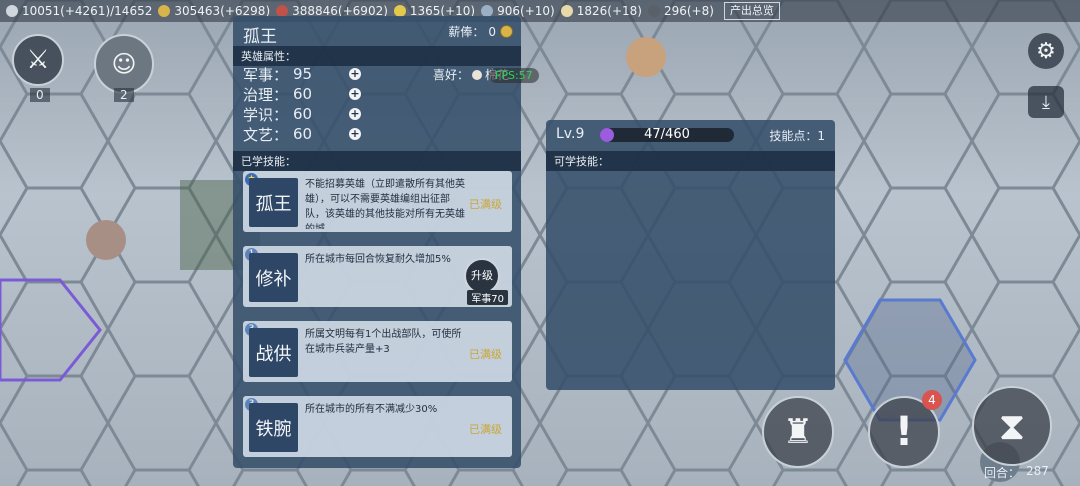  Describe the element at coordinates (688, 11) in the screenshot. I see `gear-value: 296(+8)` at that location.